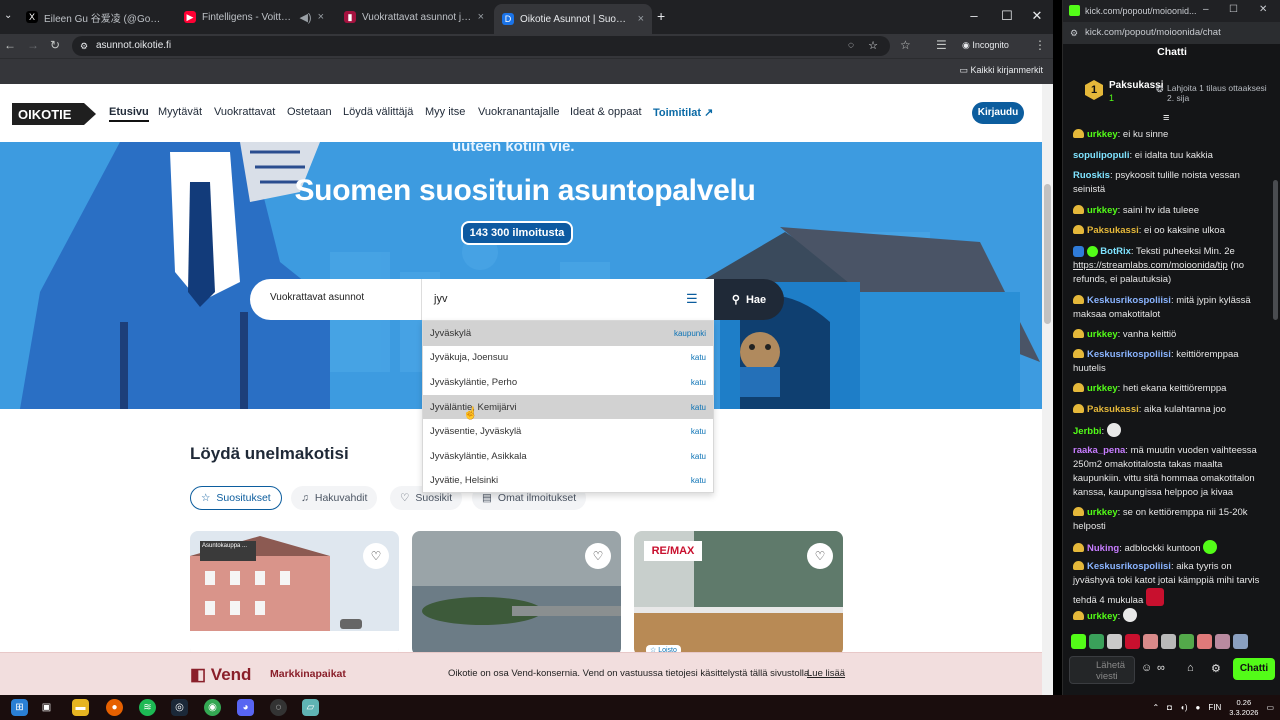 This screenshot has height=720, width=1280. Describe the element at coordinates (55, 45) in the screenshot. I see `reload-icon: ↻` at that location.